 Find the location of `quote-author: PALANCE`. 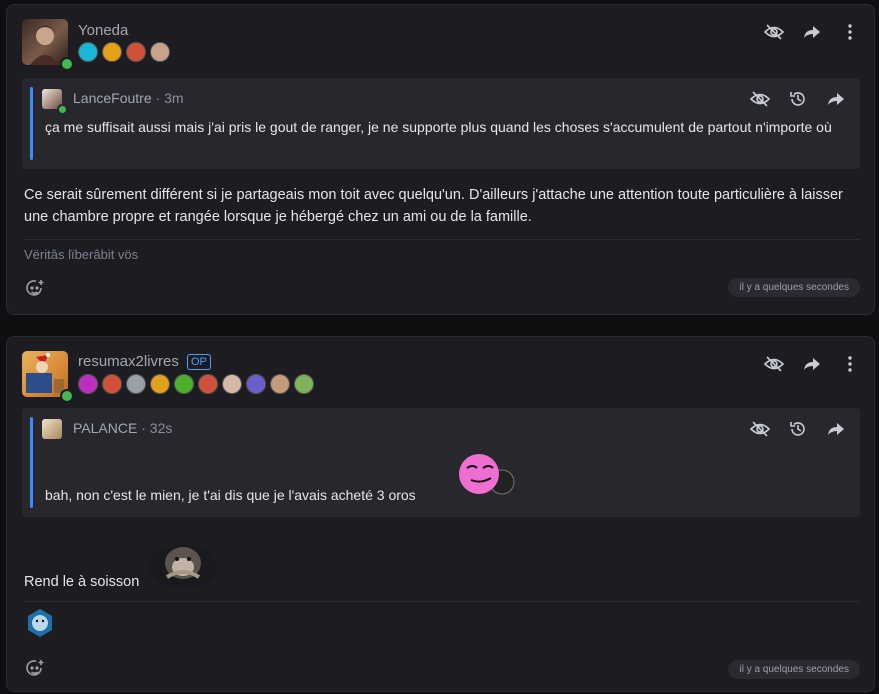

quote-author: PALANCE is located at coordinates (105, 428).